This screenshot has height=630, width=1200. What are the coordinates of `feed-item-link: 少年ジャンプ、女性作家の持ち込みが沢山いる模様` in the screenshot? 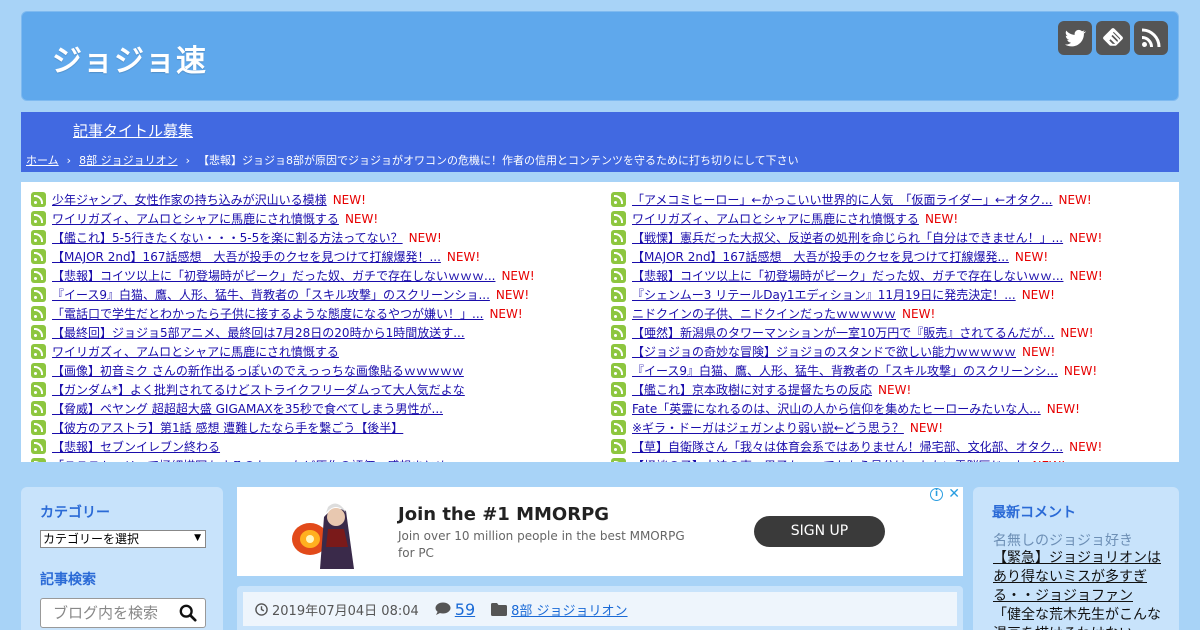 It's located at (189, 199).